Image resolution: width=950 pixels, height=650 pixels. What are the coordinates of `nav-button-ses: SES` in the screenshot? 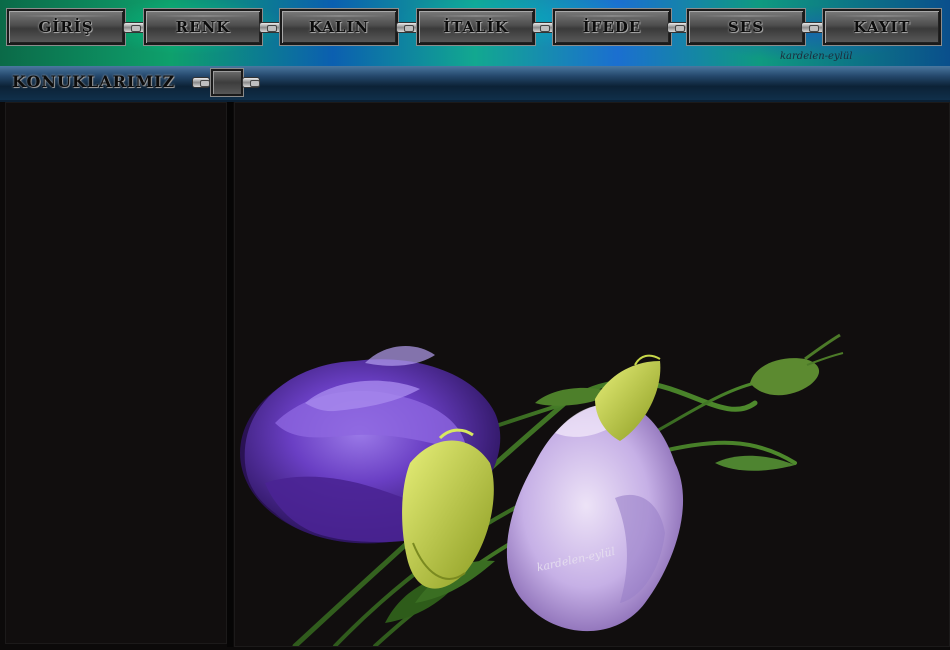 It's located at (746, 27).